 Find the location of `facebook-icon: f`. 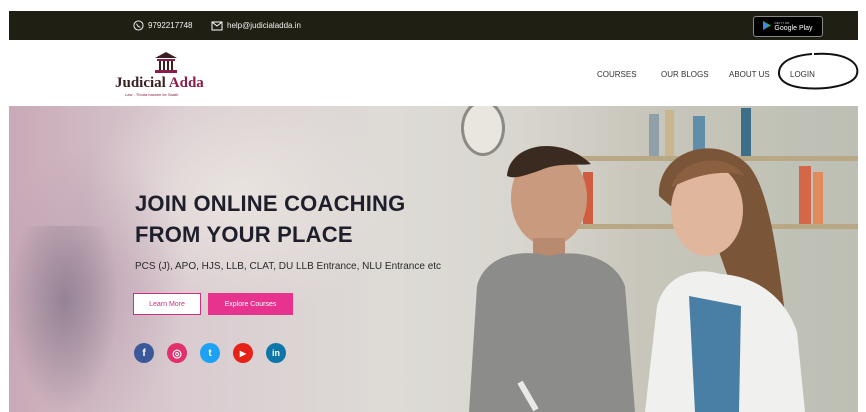

facebook-icon: f is located at coordinates (144, 353).